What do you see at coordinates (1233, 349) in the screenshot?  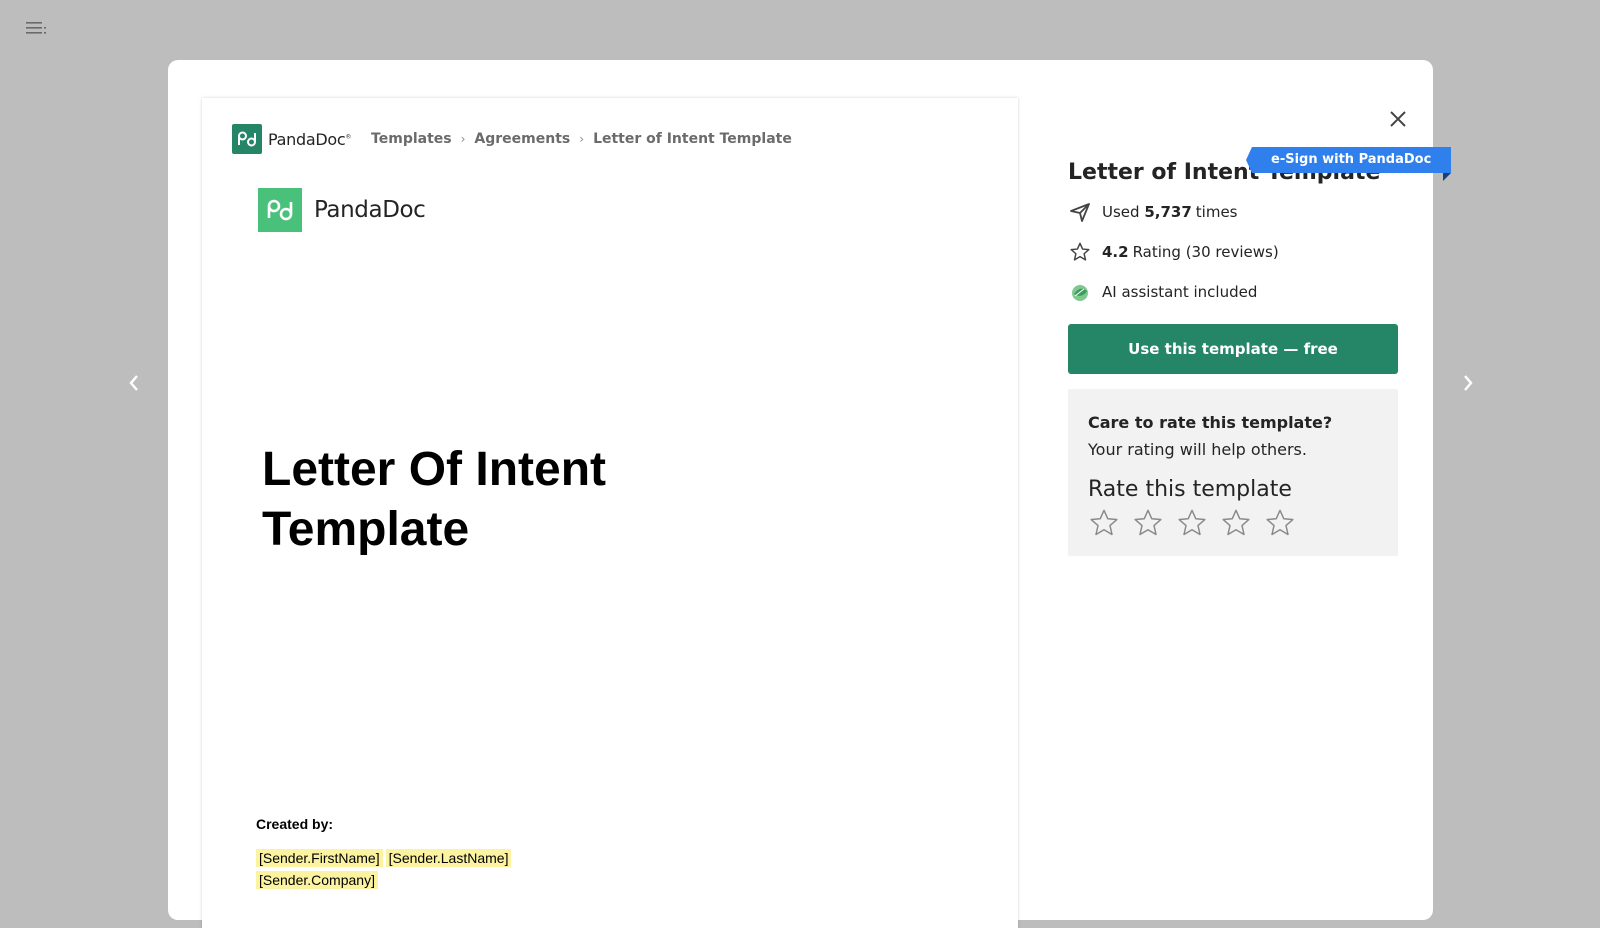 I see `use-template-button: Use this template — free` at bounding box center [1233, 349].